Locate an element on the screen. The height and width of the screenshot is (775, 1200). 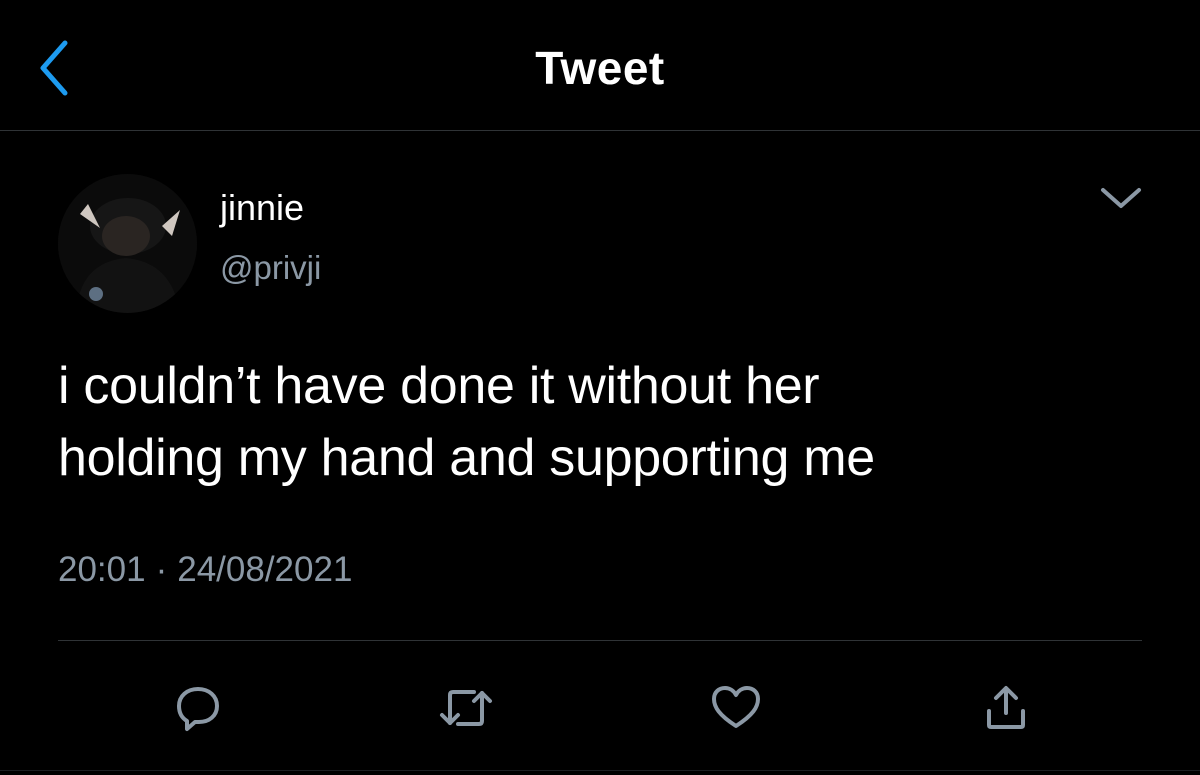
share-icon is located at coordinates (1006, 707).